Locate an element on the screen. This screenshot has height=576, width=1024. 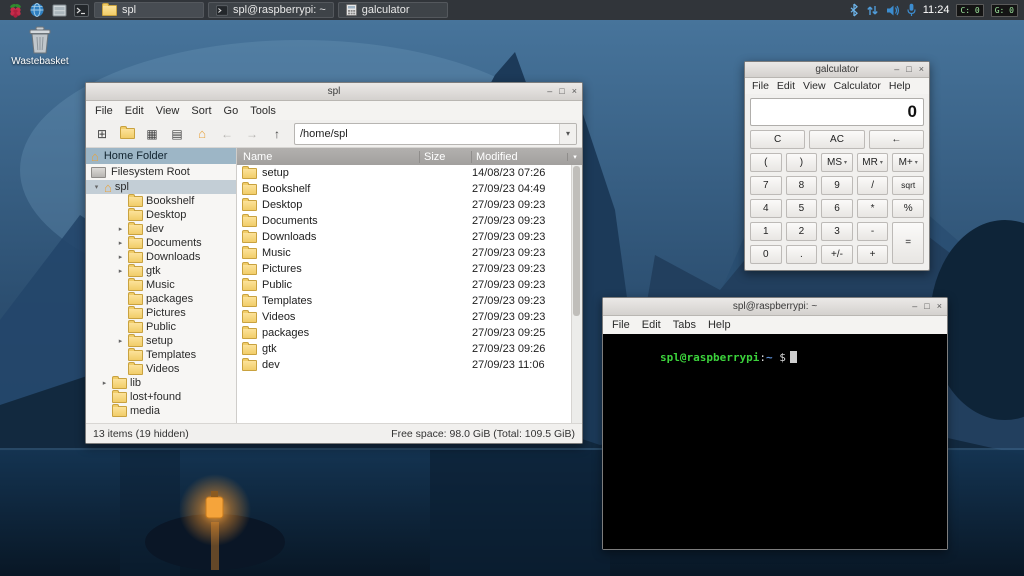
menu-tools: Tools is located at coordinates (263, 111).